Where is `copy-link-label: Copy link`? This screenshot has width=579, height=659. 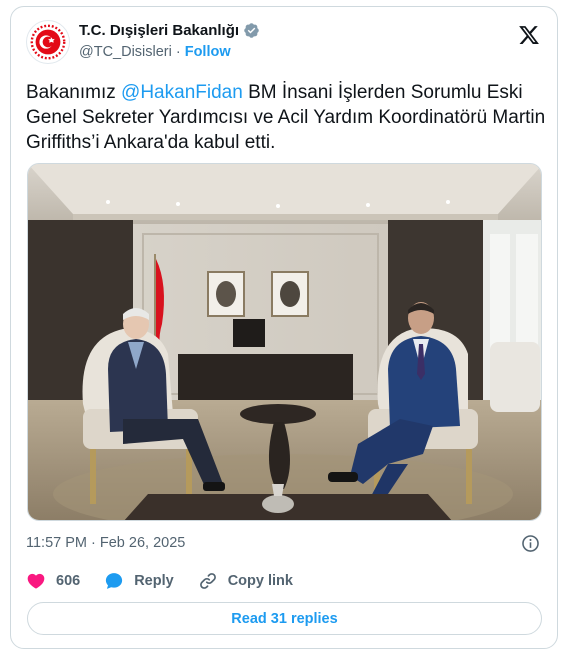 copy-link-label: Copy link is located at coordinates (260, 581).